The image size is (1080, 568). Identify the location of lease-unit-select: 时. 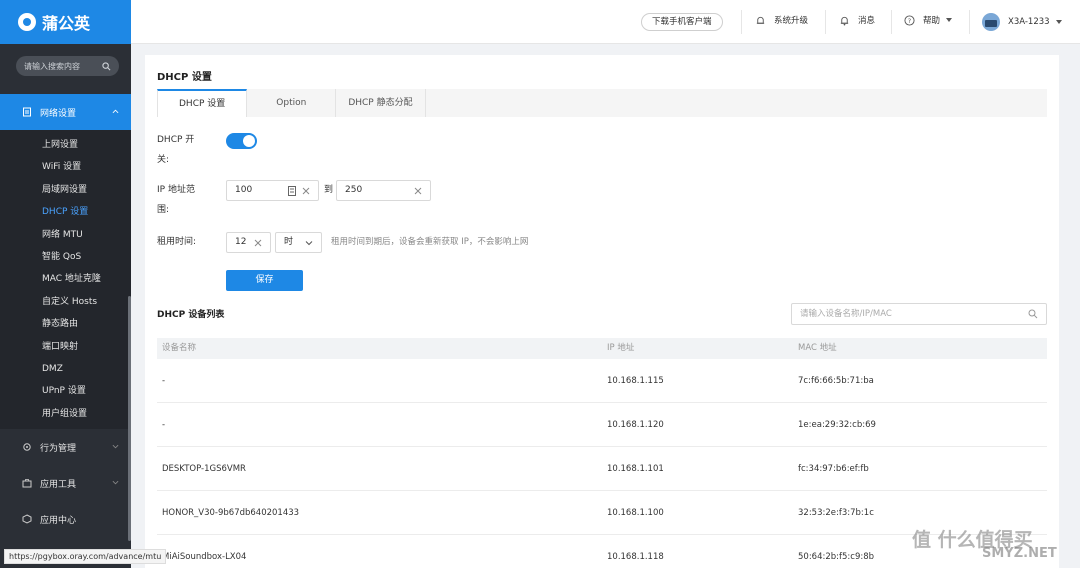
(298, 242).